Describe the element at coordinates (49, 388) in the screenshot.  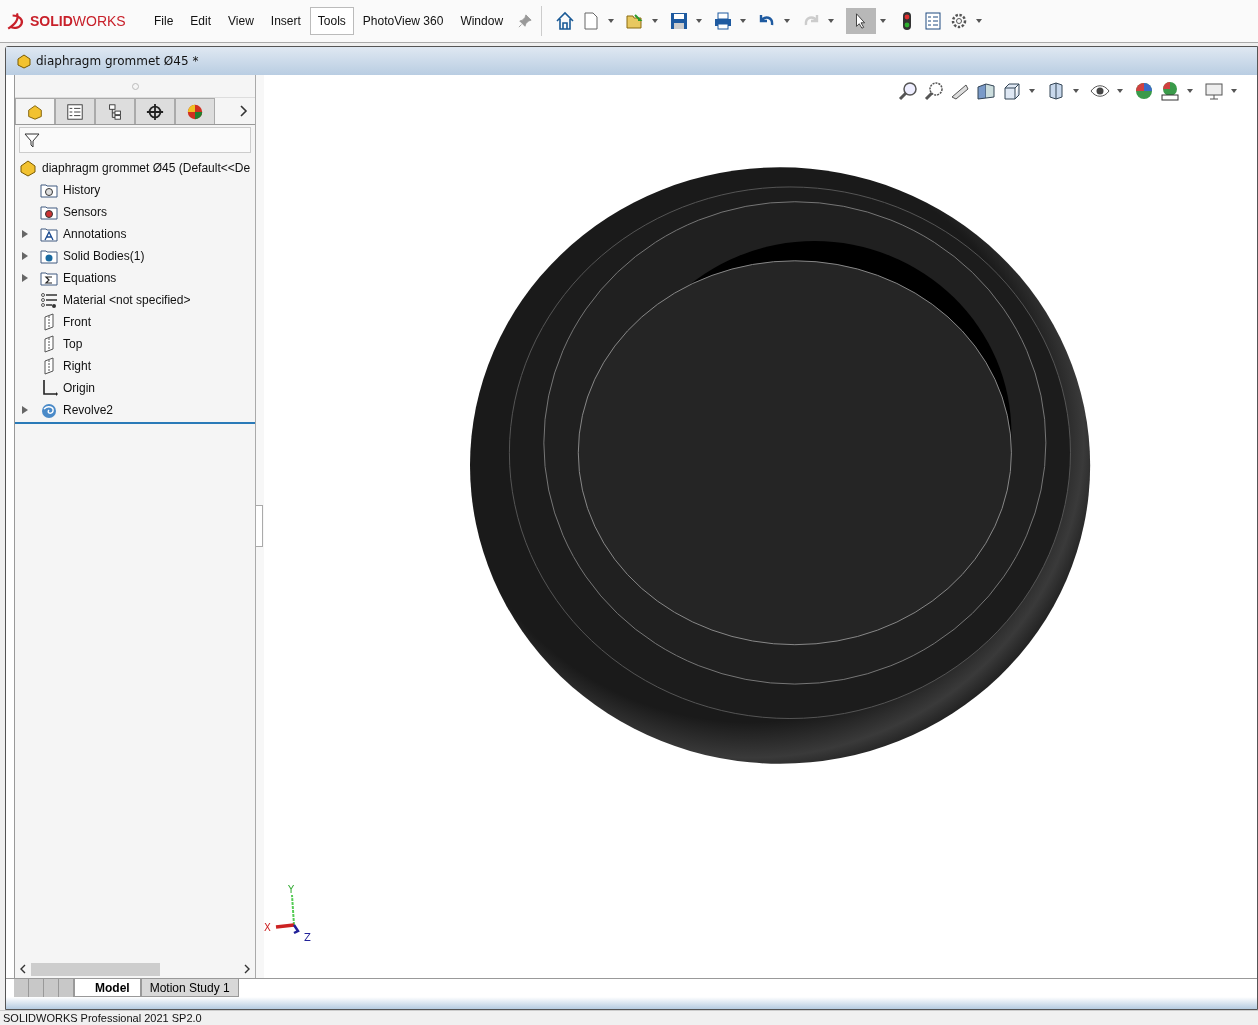
I see `origin-icon` at that location.